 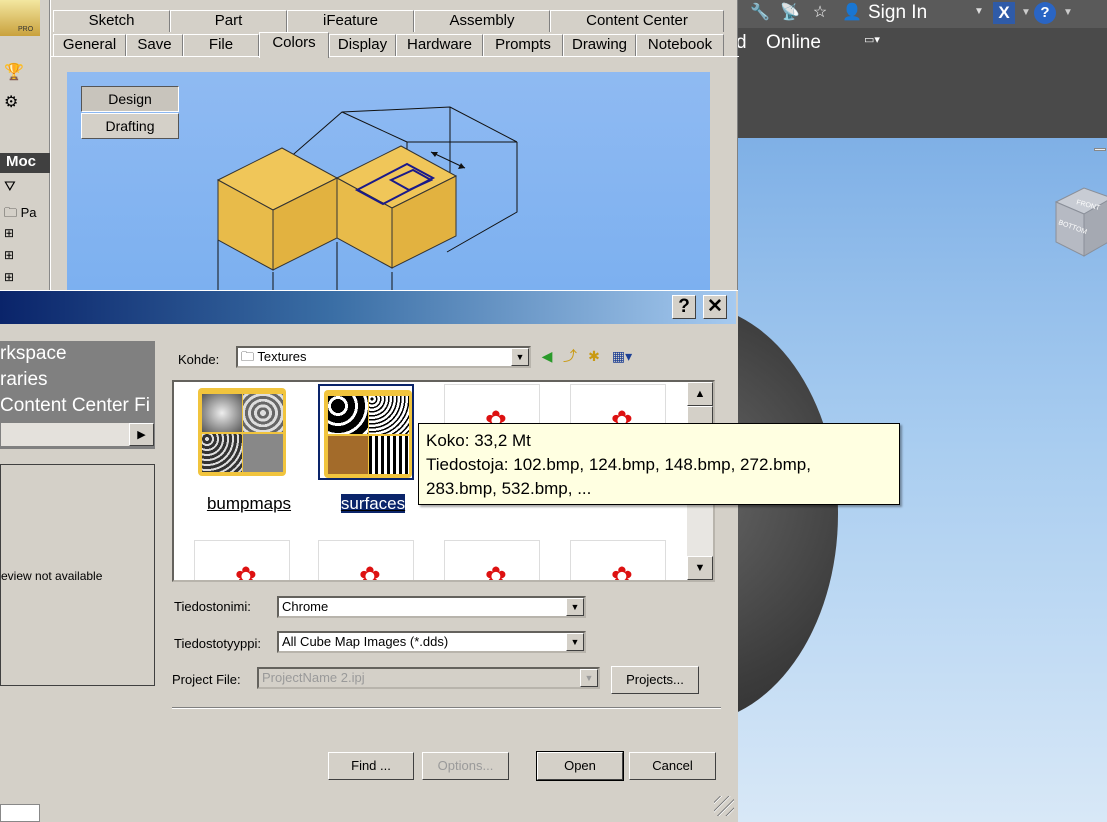 I want to click on close-button: ✕, so click(x=715, y=307).